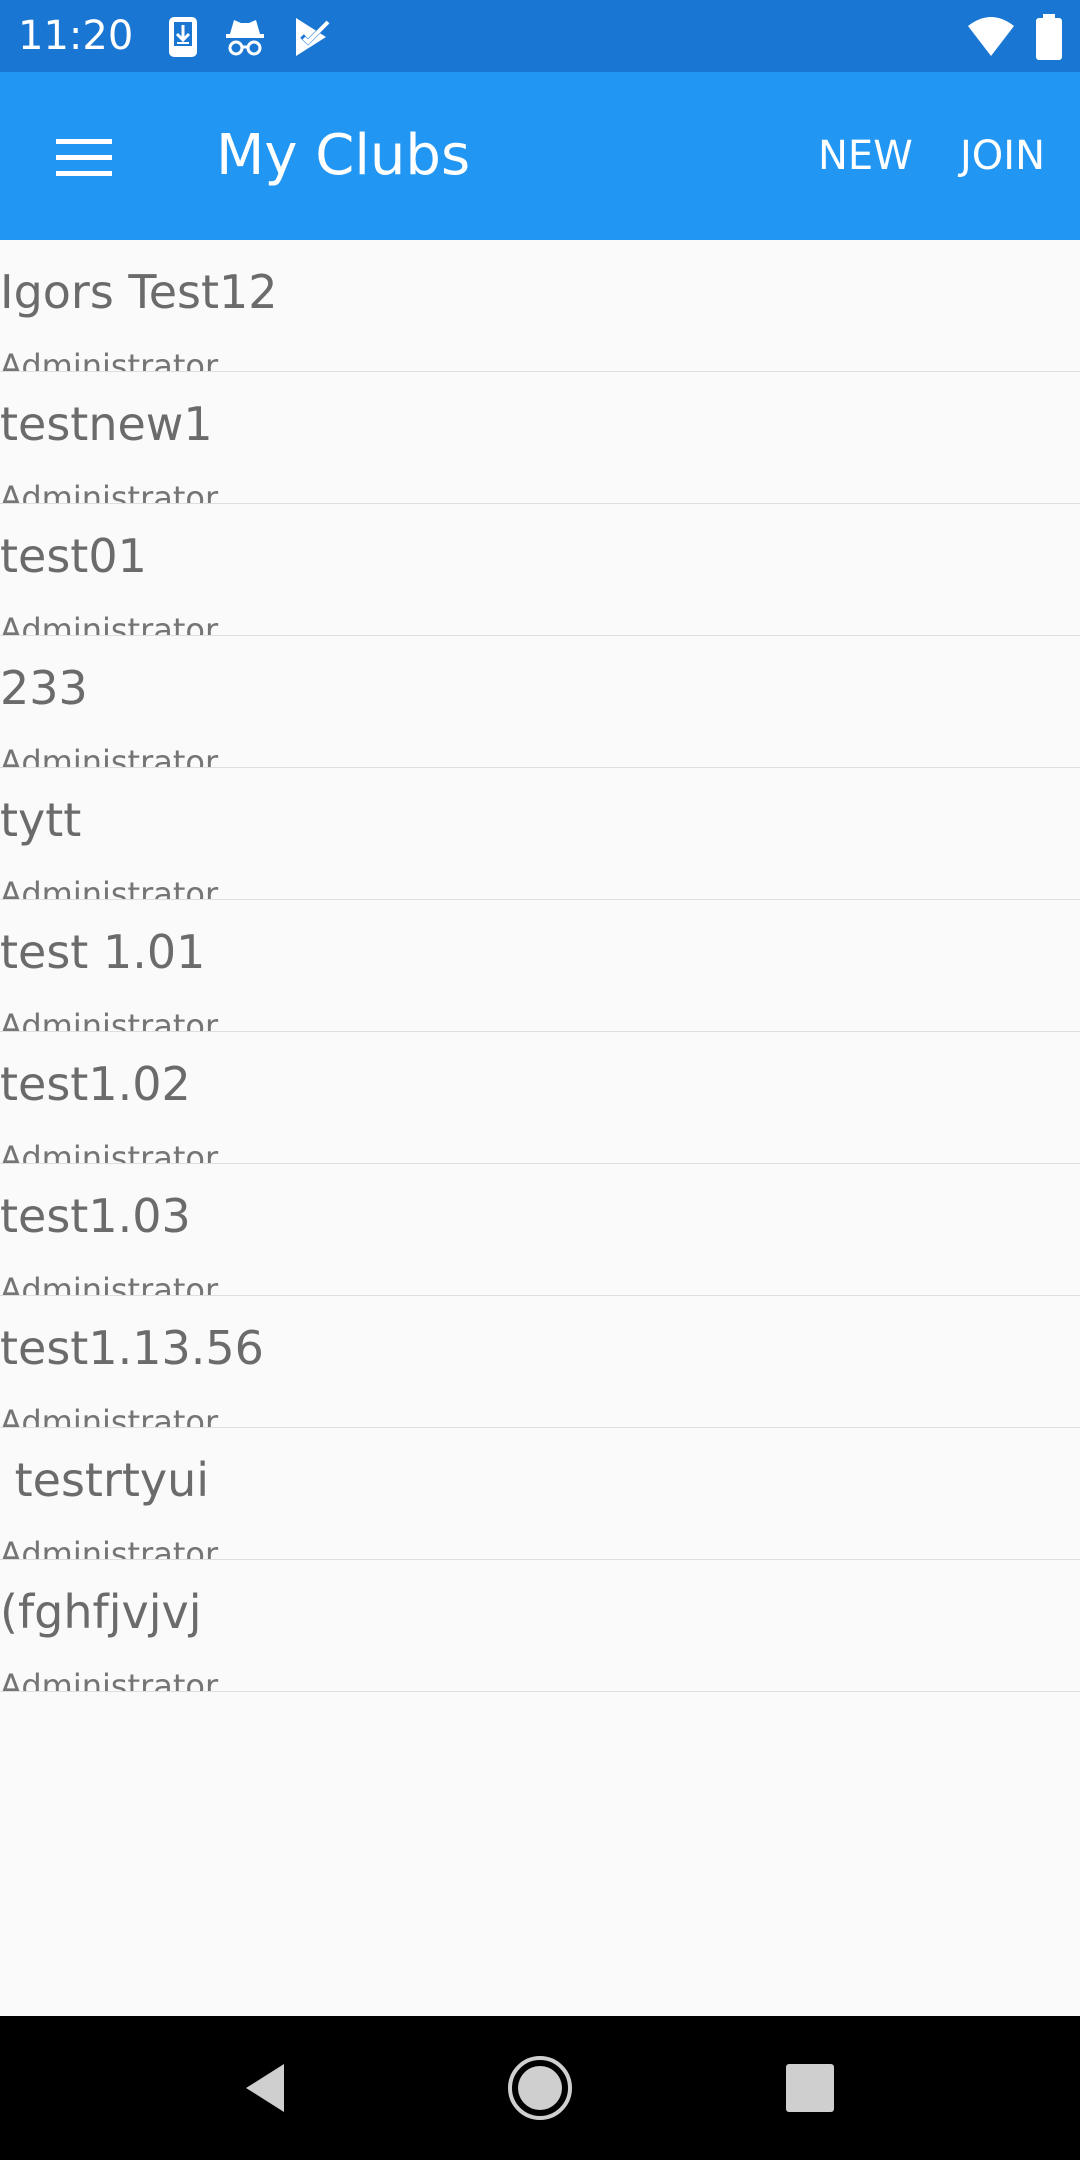 This screenshot has height=2160, width=1080. What do you see at coordinates (76, 36) in the screenshot?
I see `status-time: 11:20` at bounding box center [76, 36].